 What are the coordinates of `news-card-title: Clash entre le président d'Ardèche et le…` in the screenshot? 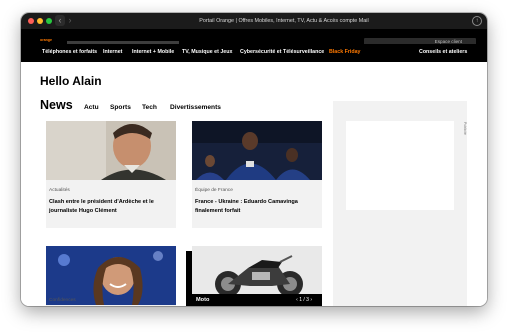 It's located at (111, 206).